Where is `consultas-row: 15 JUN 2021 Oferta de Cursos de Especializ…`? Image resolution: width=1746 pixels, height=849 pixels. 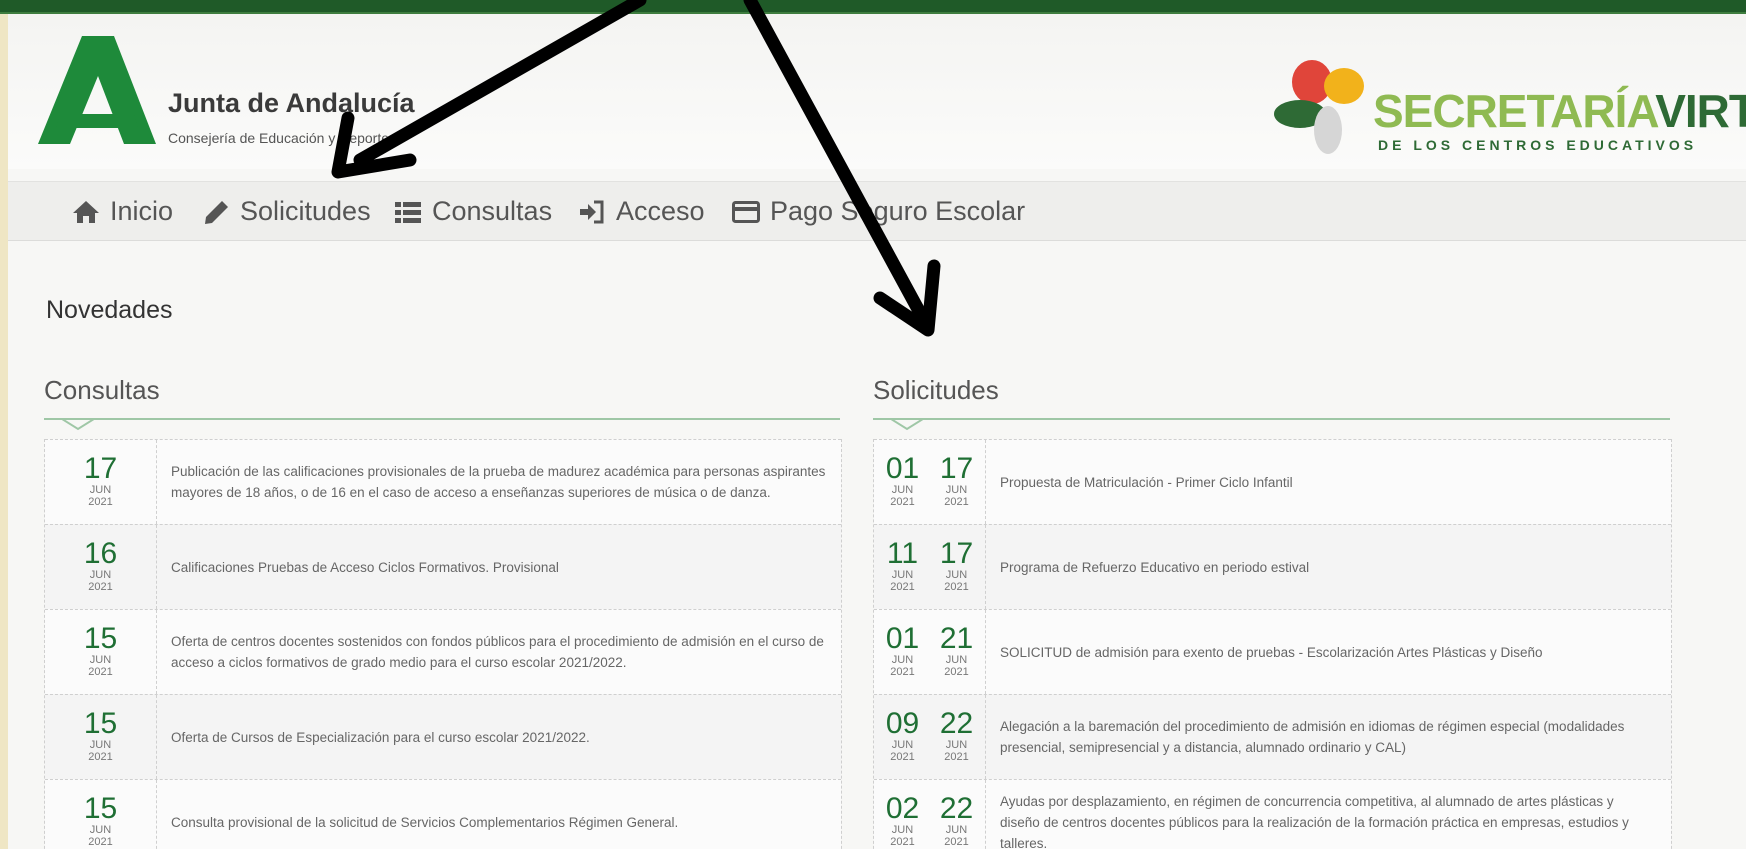 consultas-row: 15 JUN 2021 Oferta de Cursos de Especializ… is located at coordinates (443, 736).